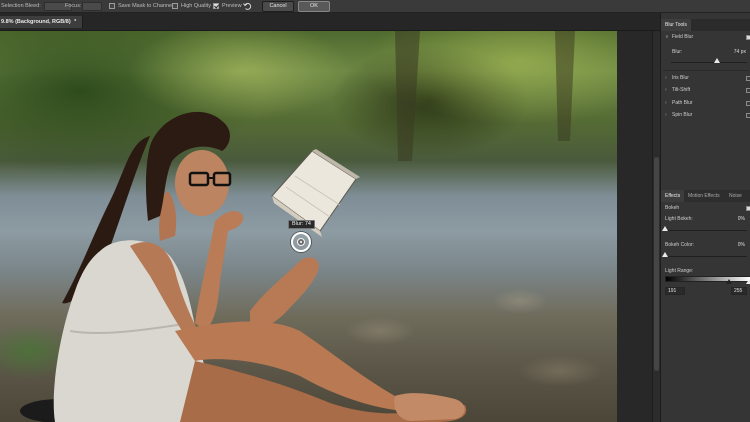  I want to click on reset-pins-icon, so click(247, 6).